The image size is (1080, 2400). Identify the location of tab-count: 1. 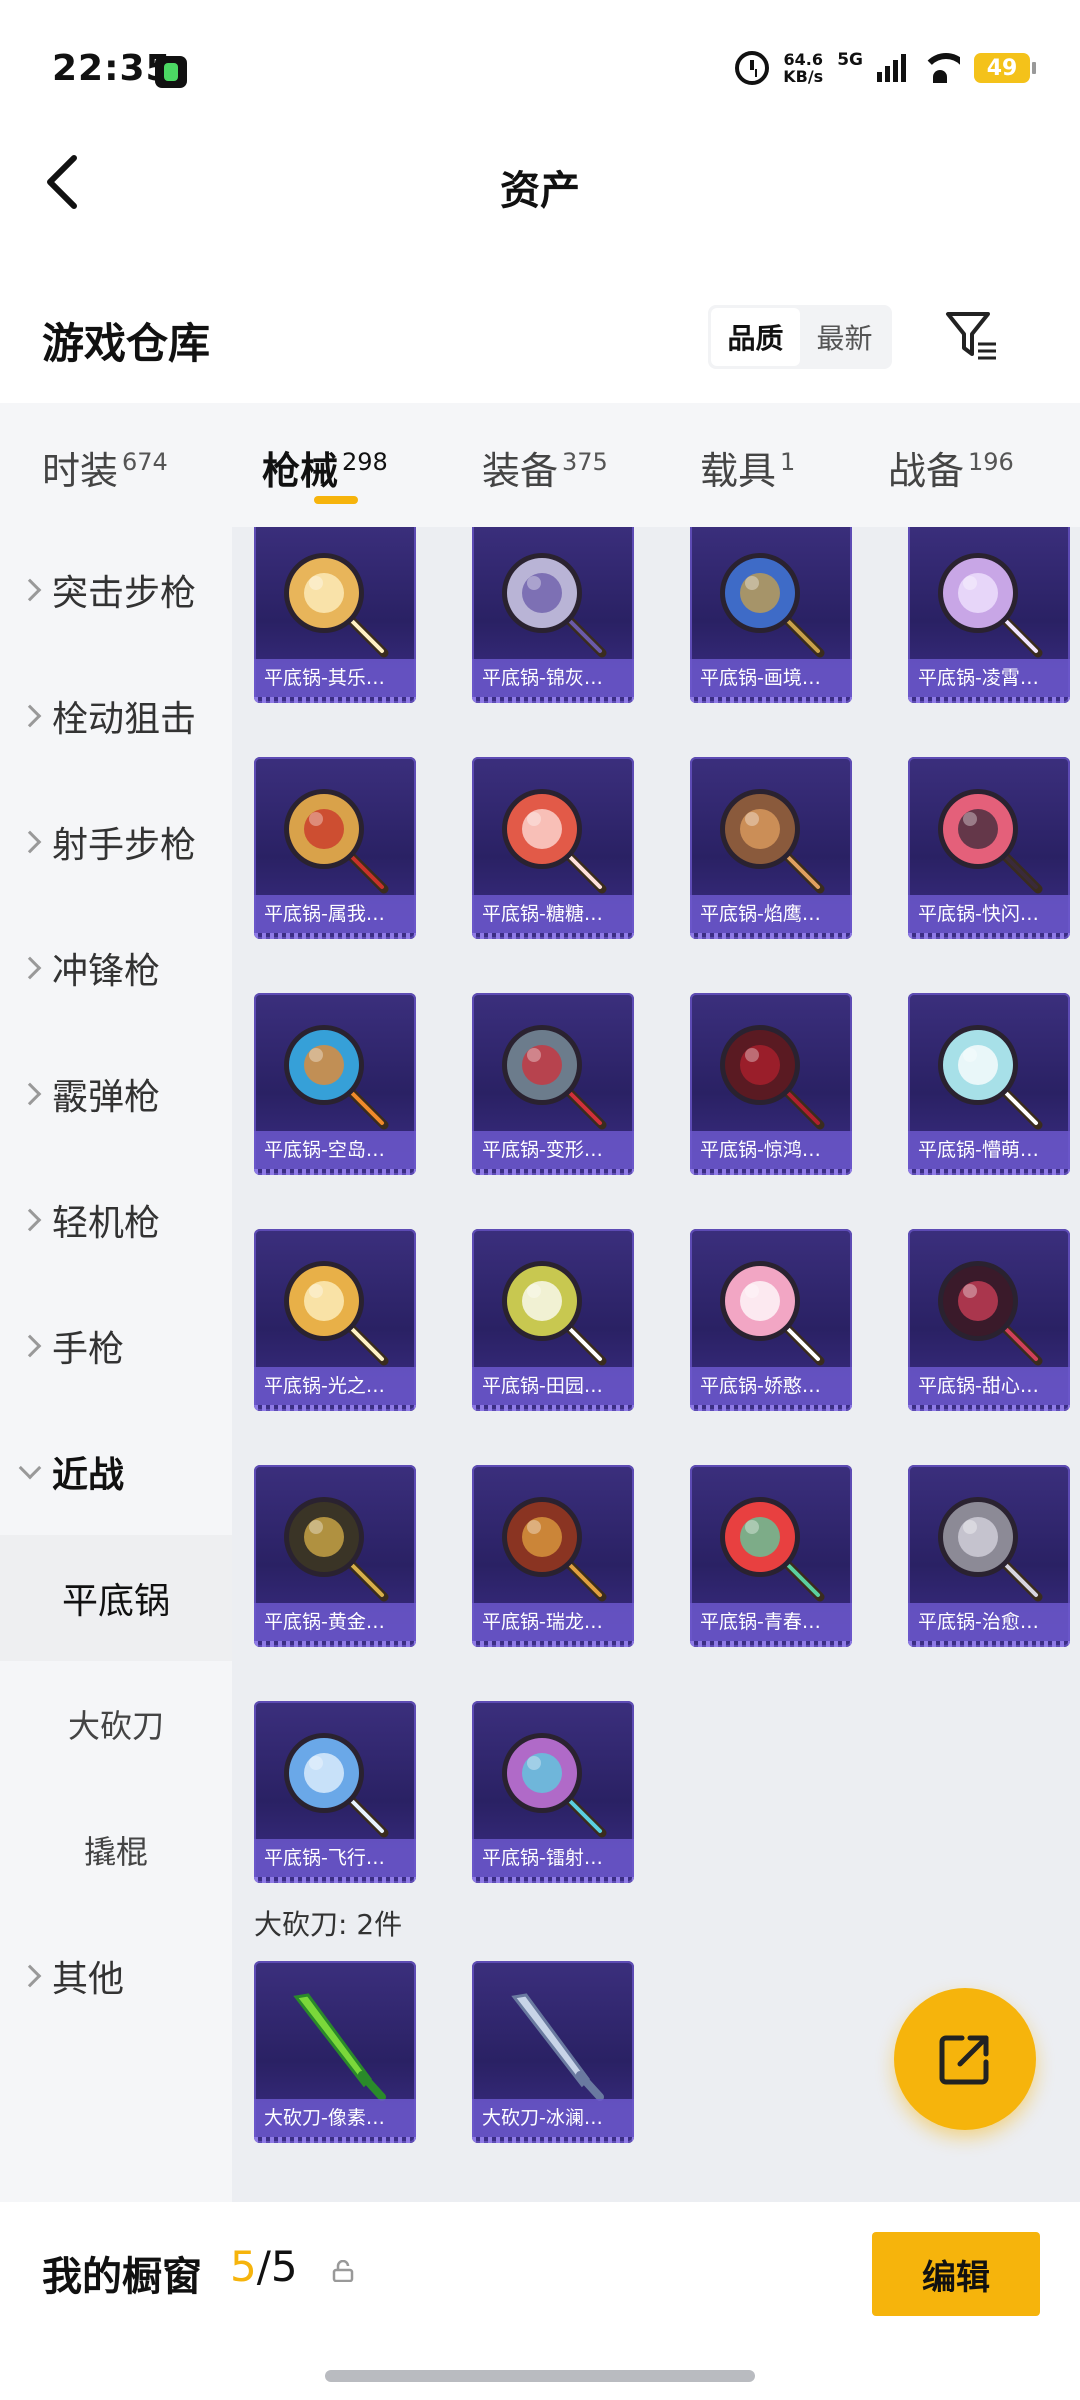
(788, 462).